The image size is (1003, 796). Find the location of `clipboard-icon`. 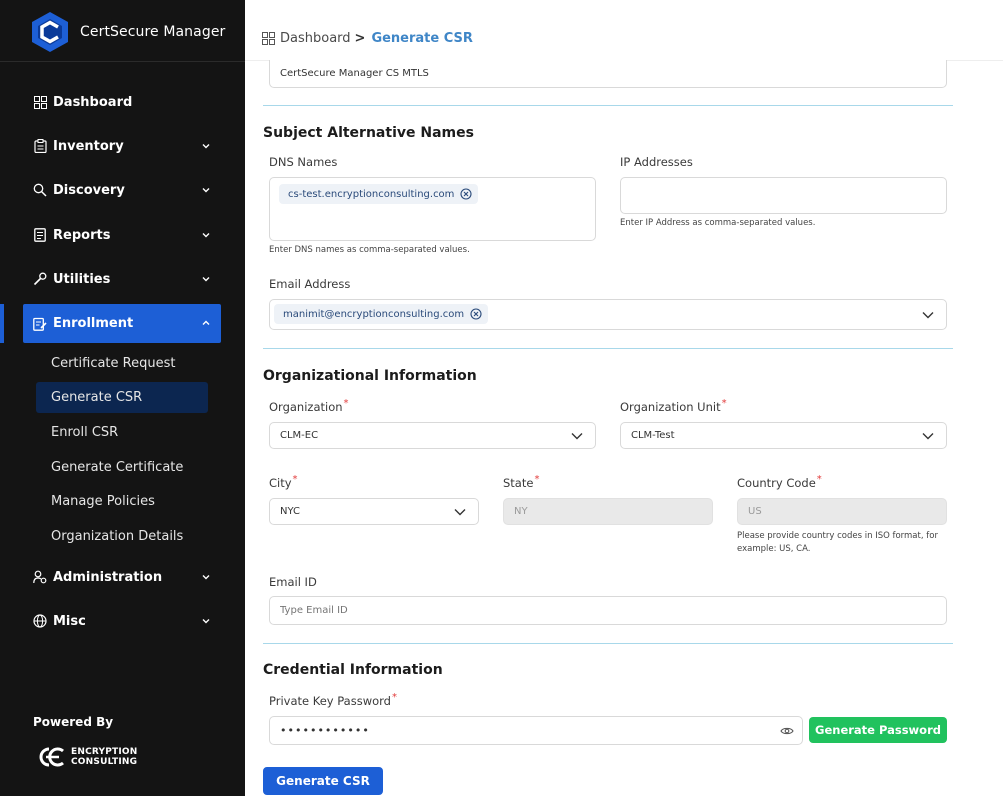

clipboard-icon is located at coordinates (40, 146).